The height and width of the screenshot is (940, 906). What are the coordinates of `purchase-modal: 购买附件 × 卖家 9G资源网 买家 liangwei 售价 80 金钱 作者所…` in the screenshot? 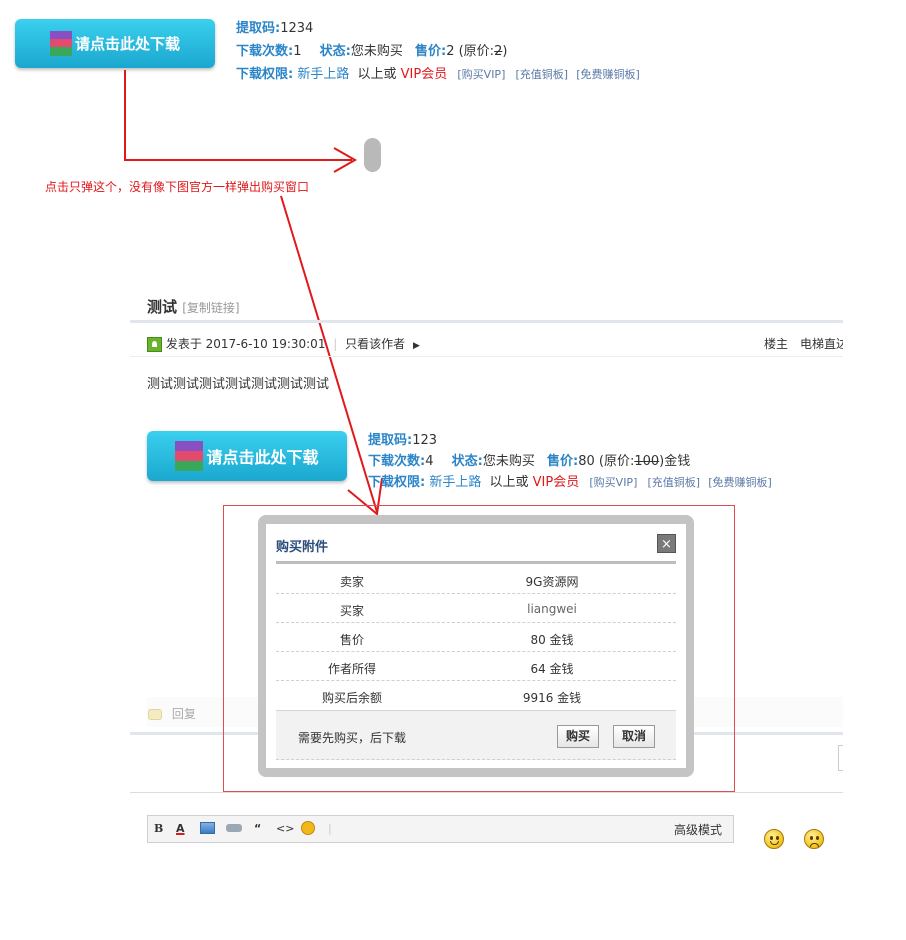 It's located at (476, 646).